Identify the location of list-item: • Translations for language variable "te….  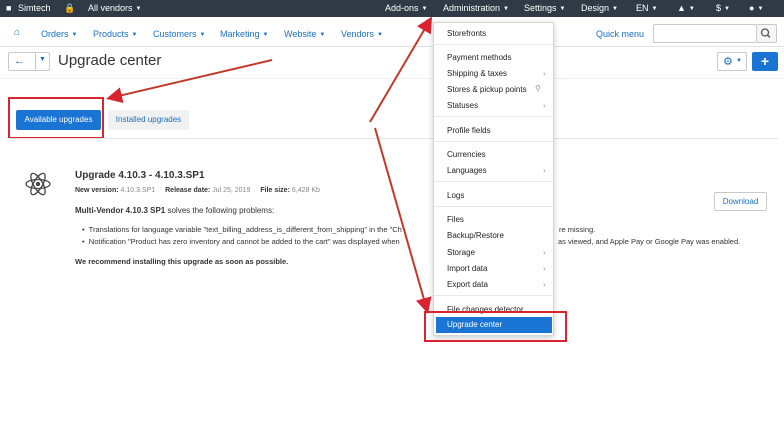
(242, 229).